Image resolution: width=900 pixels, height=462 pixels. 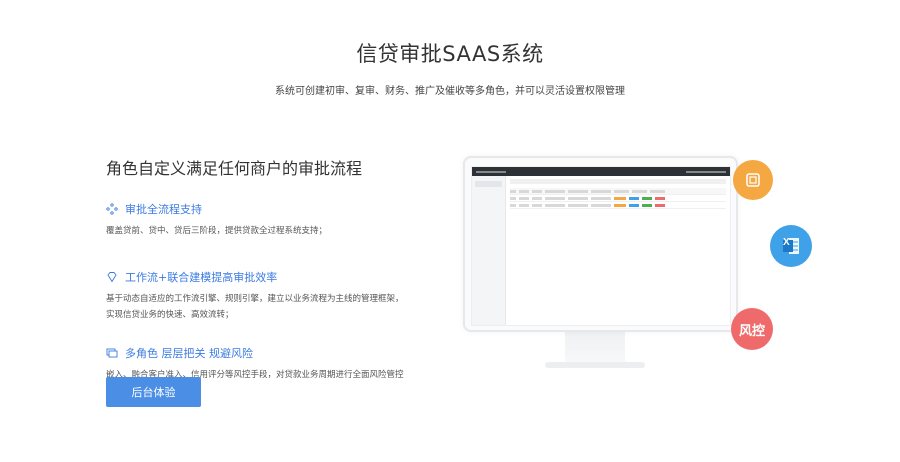 What do you see at coordinates (786, 242) in the screenshot?
I see `excel-letter: X` at bounding box center [786, 242].